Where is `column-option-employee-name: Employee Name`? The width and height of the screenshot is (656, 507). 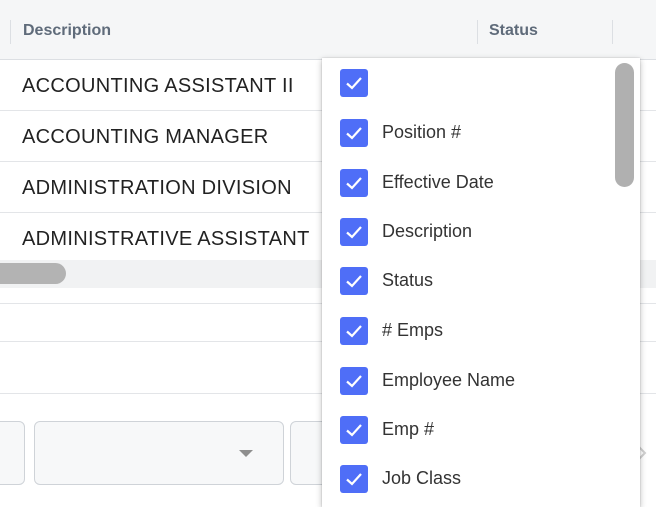
column-option-employee-name: Employee Name is located at coordinates (467, 380).